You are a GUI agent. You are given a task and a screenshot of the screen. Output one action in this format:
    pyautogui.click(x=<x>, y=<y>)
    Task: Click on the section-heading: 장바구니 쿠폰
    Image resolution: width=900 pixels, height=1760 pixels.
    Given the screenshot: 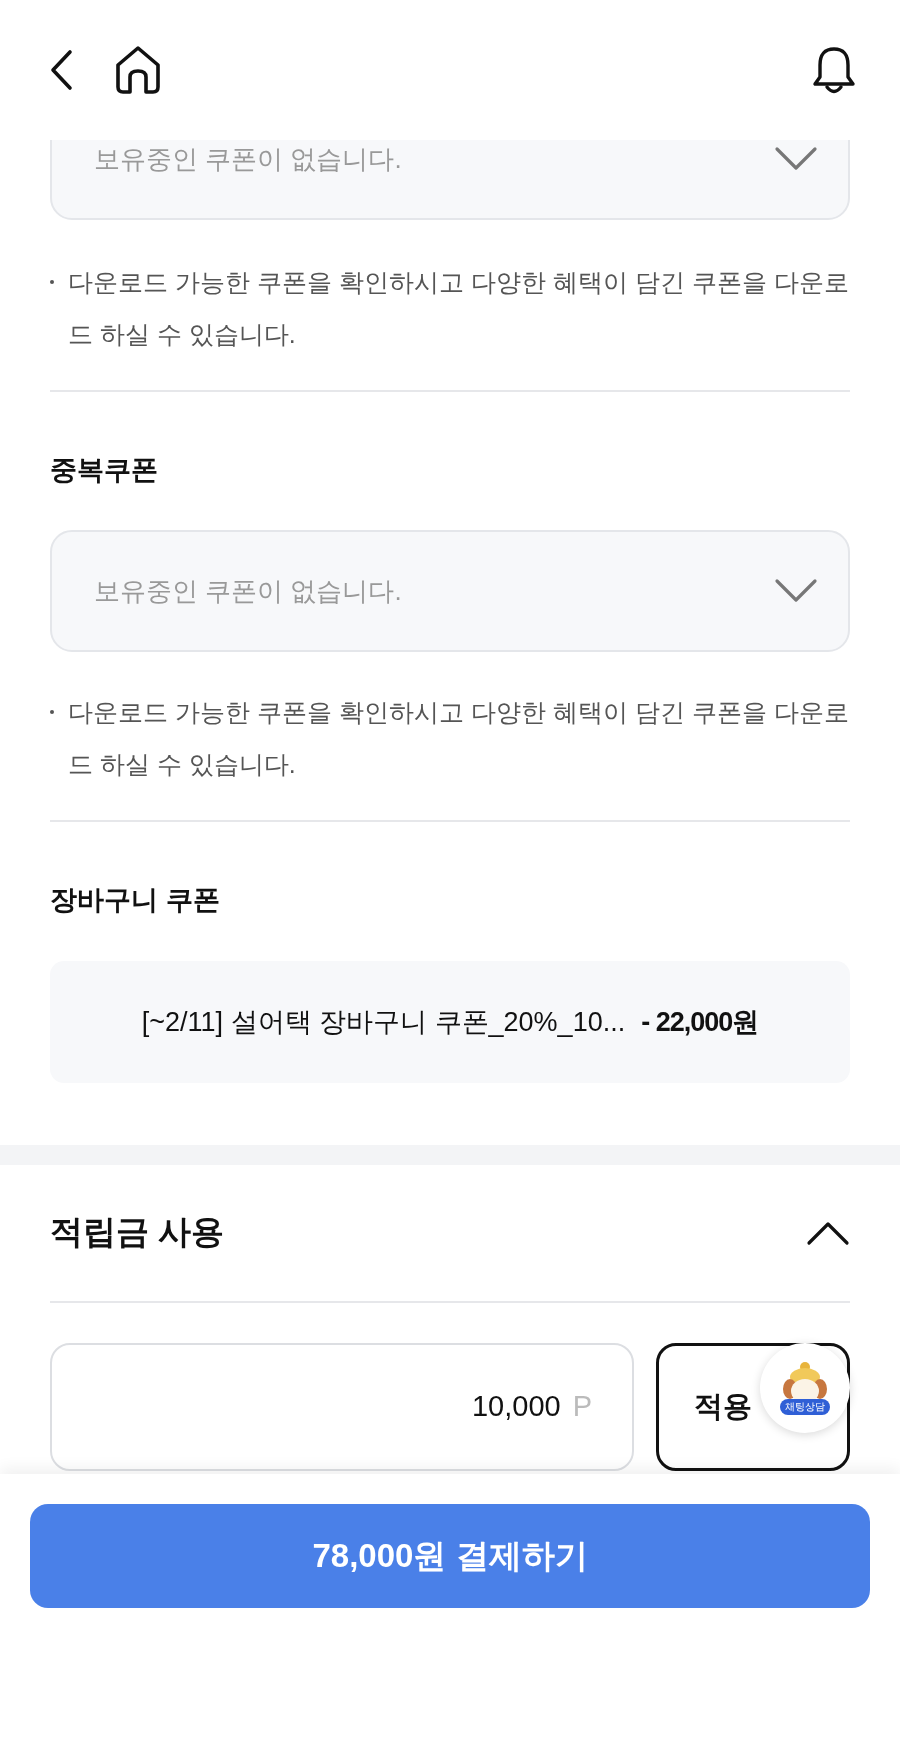 What is the action you would take?
    pyautogui.click(x=135, y=900)
    